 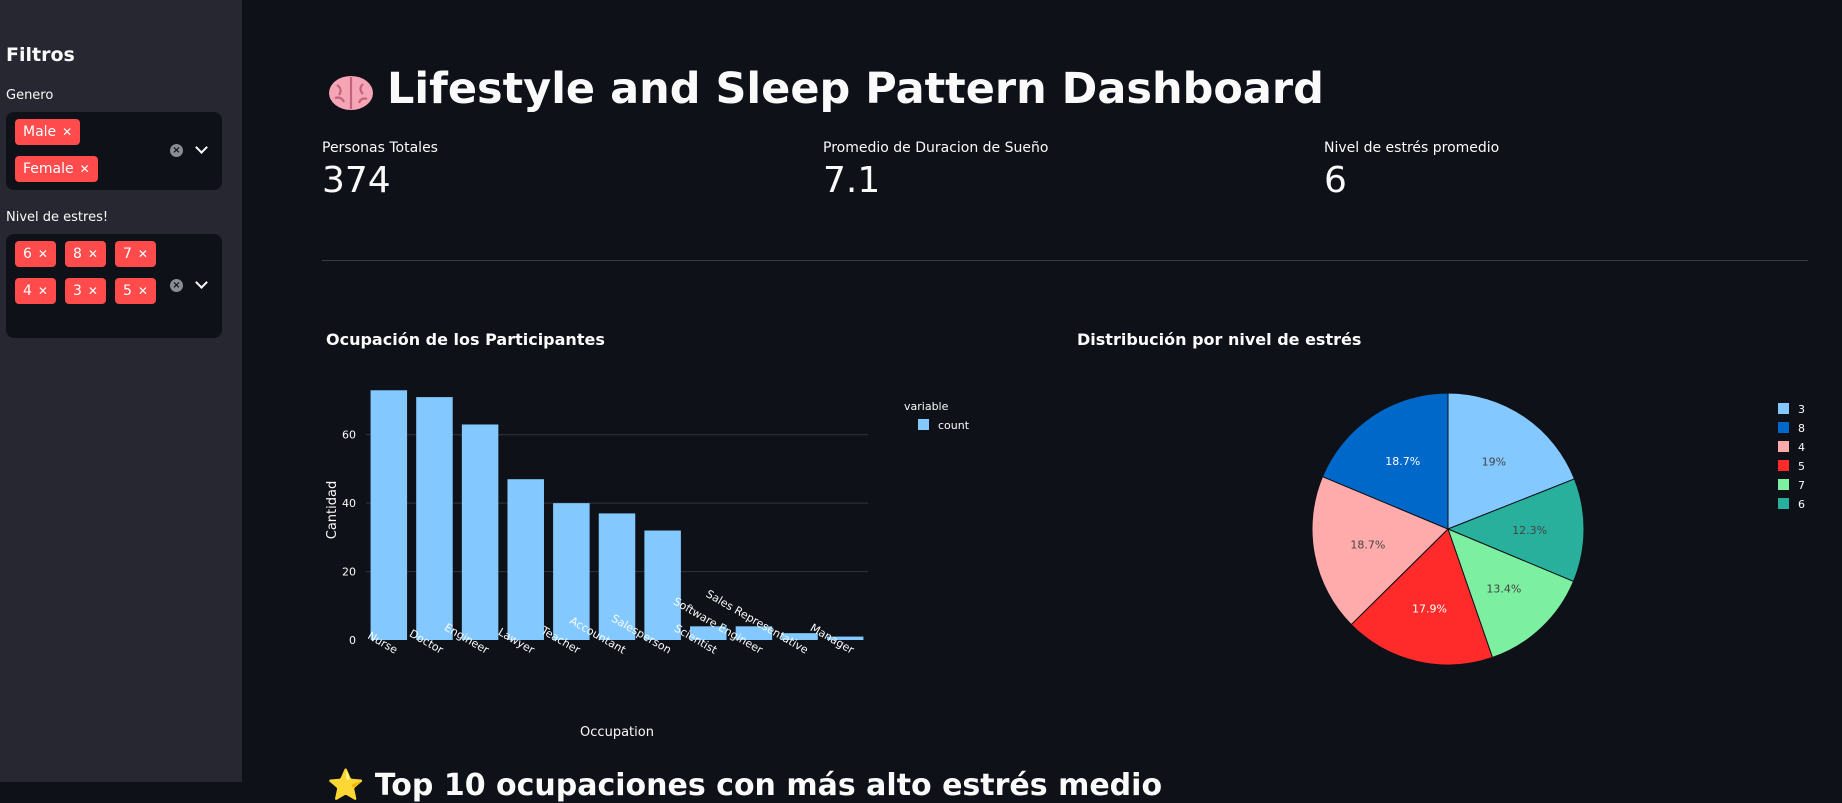 I want to click on estres-tag: 6 ✕, so click(x=35, y=254).